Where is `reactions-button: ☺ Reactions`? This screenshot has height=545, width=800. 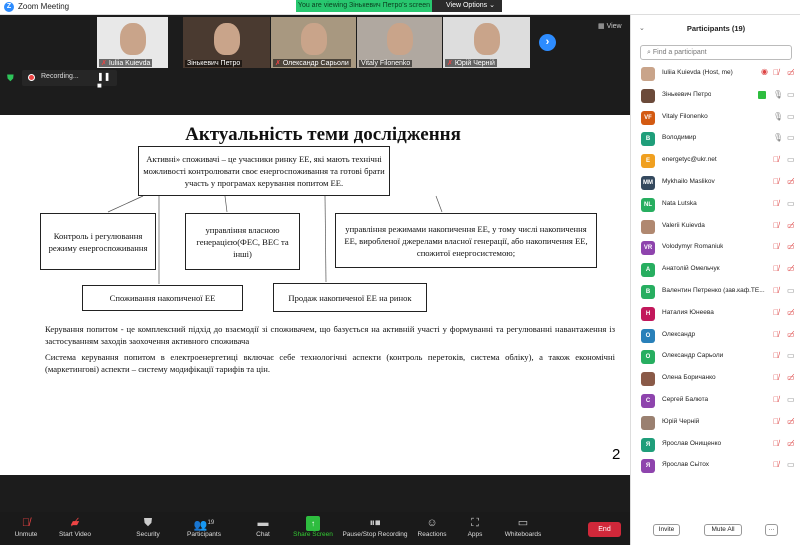
reactions-button: ☺ Reactions is located at coordinates (432, 527).